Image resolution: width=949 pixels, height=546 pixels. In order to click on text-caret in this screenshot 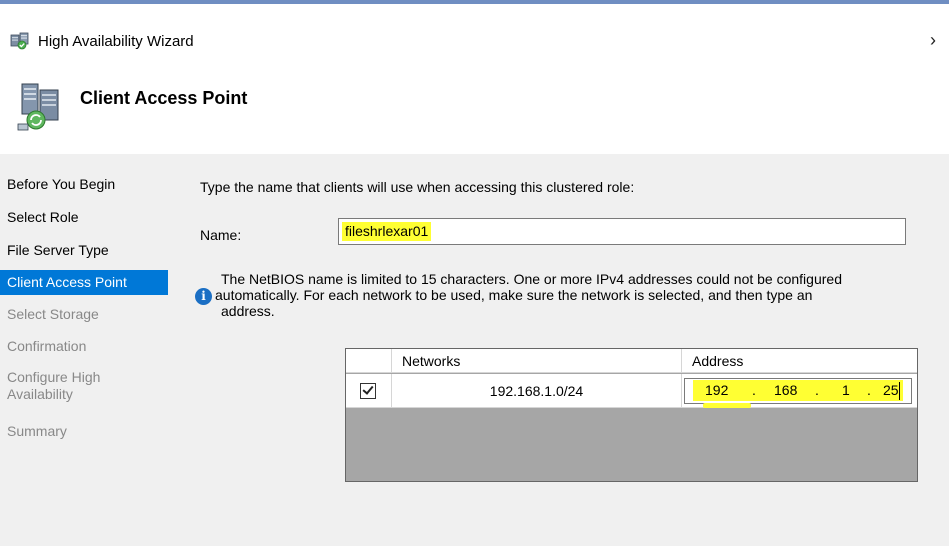, I will do `click(899, 391)`.